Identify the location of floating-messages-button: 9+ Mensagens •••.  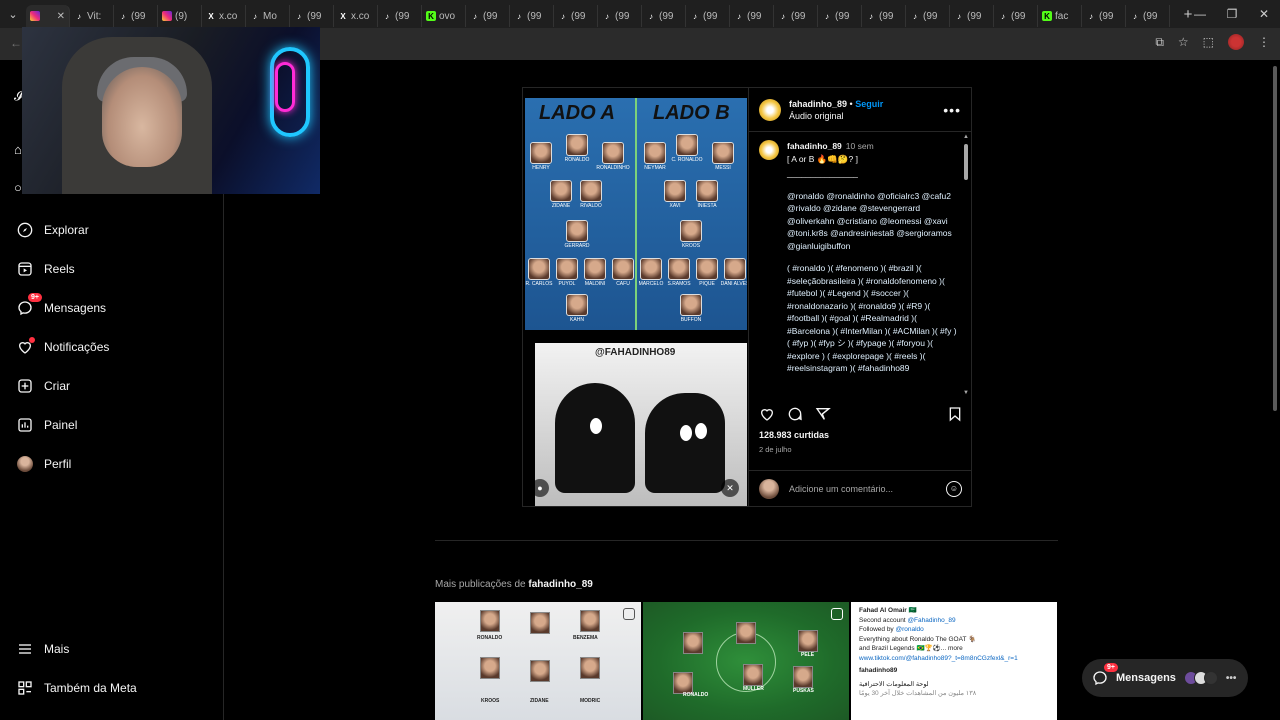
(1165, 678).